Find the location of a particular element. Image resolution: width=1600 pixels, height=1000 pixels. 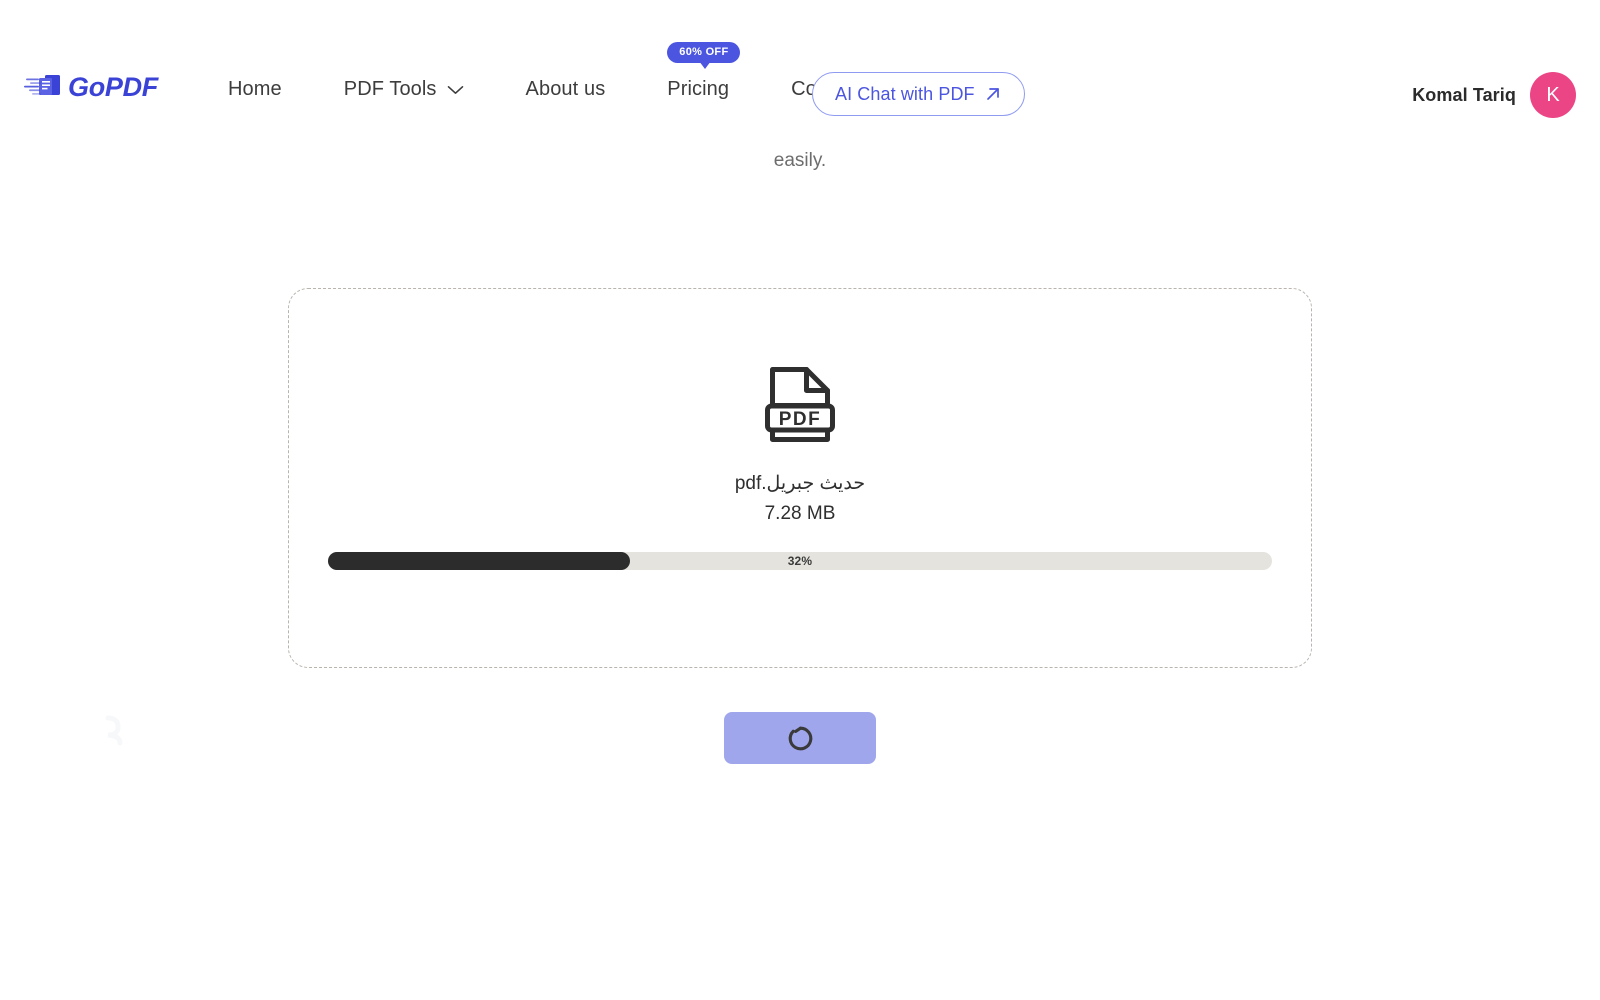

ghost-widget-icon is located at coordinates (114, 730).